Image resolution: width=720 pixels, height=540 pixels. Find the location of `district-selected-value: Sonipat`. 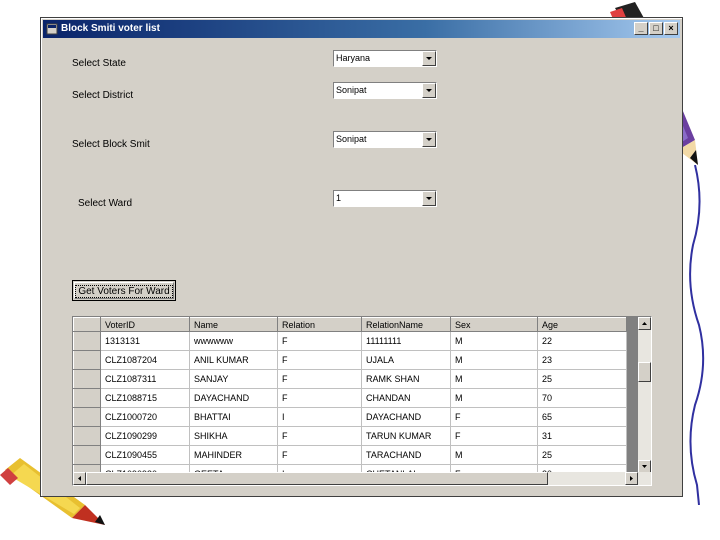

district-selected-value: Sonipat is located at coordinates (351, 90).